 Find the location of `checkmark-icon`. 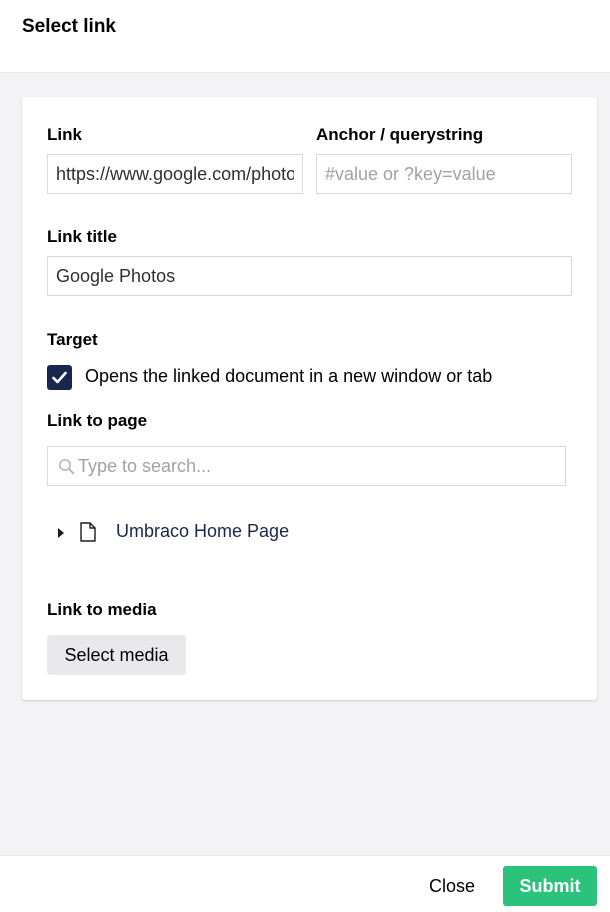

checkmark-icon is located at coordinates (59, 377).